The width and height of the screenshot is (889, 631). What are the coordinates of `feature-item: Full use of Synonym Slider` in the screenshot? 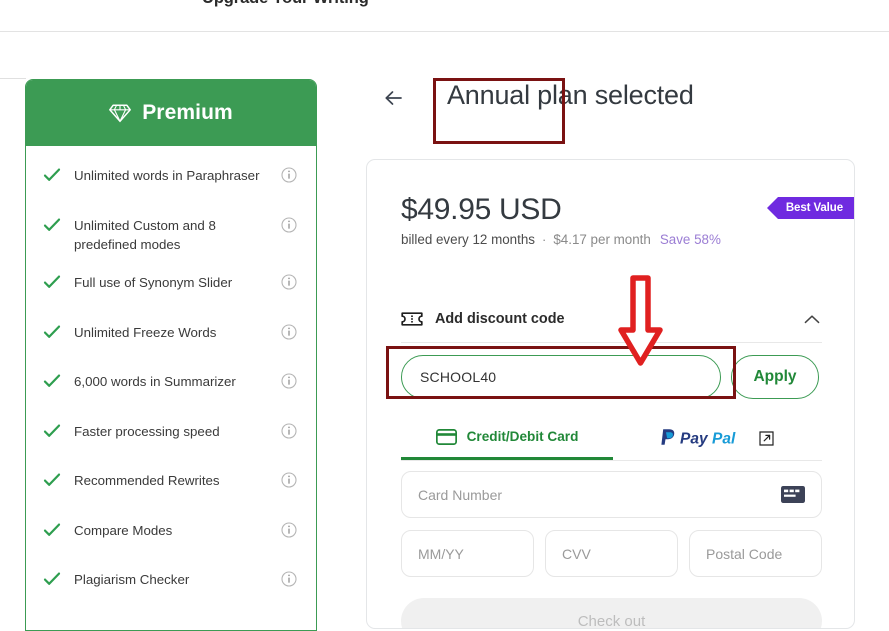 It's located at (171, 288).